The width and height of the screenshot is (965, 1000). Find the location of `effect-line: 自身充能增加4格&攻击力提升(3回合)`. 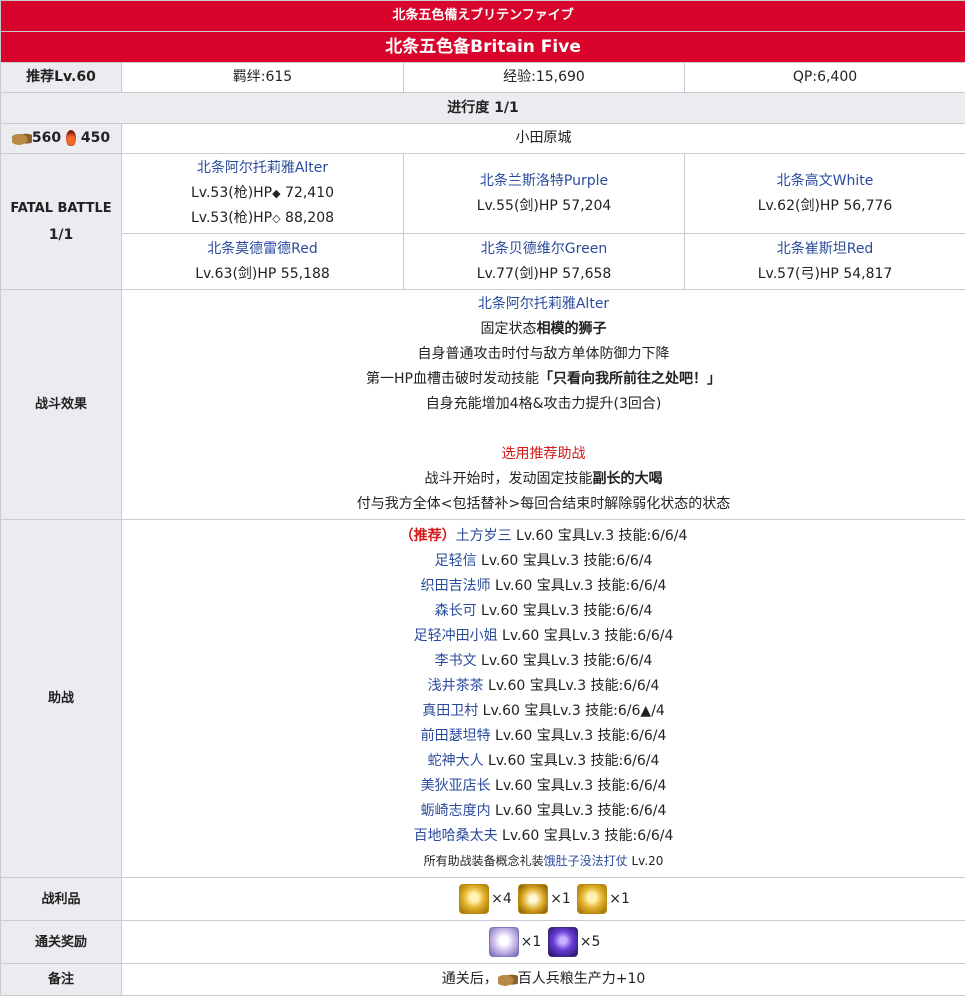

effect-line: 自身充能增加4格&攻击力提升(3回合) is located at coordinates (543, 404).